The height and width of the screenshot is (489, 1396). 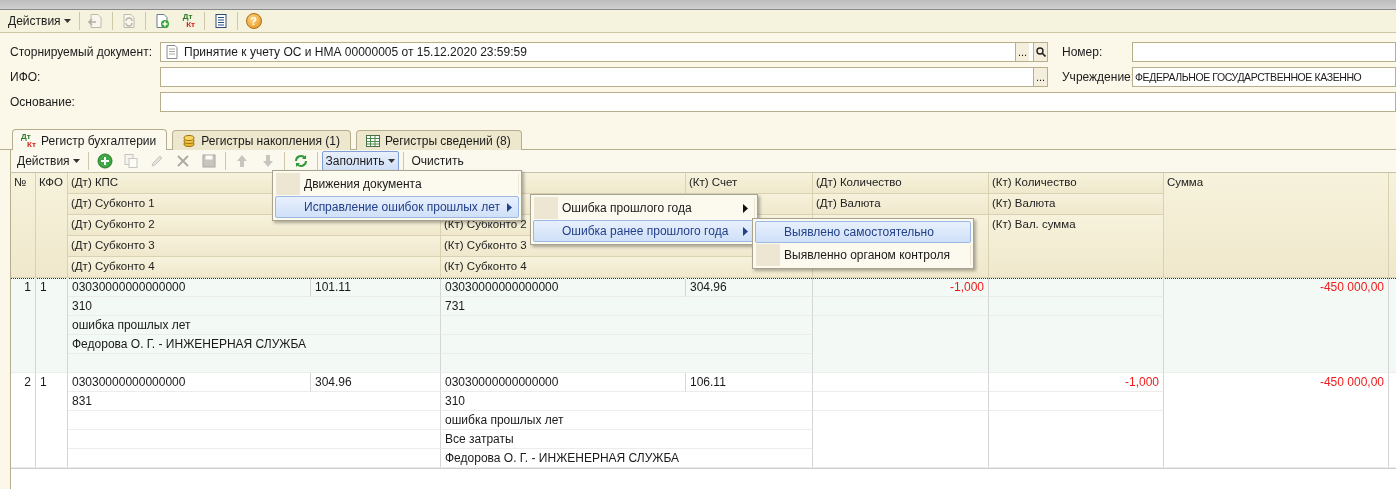 I want to click on table-cell: 831, so click(x=254, y=401).